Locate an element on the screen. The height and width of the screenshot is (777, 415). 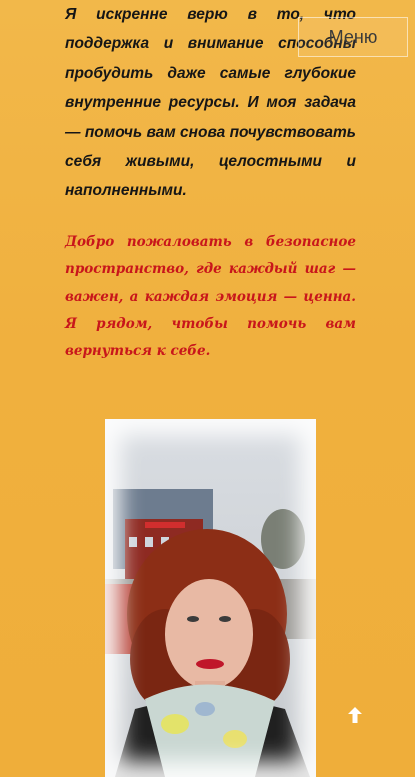
menu-button-label: Меню is located at coordinates (353, 36).